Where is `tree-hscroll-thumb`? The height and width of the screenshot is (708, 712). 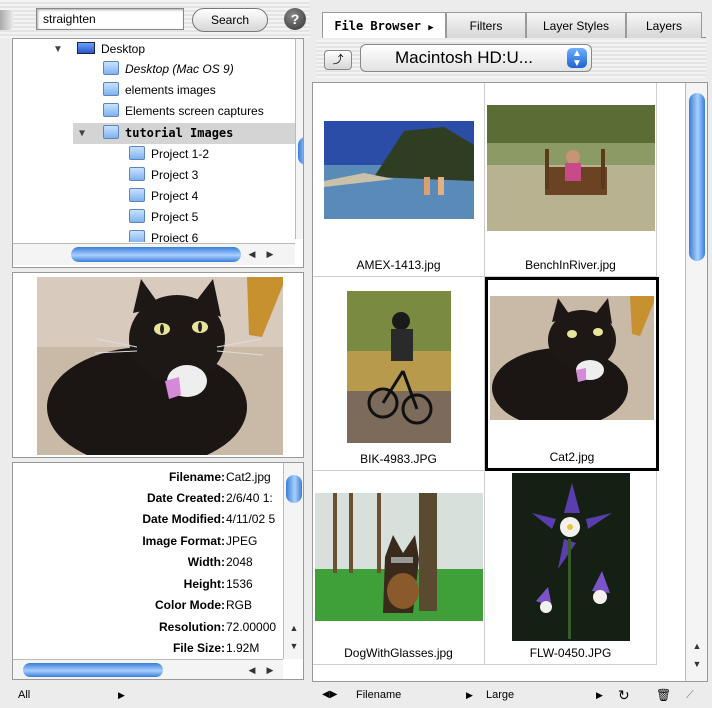
tree-hscroll-thumb is located at coordinates (156, 254).